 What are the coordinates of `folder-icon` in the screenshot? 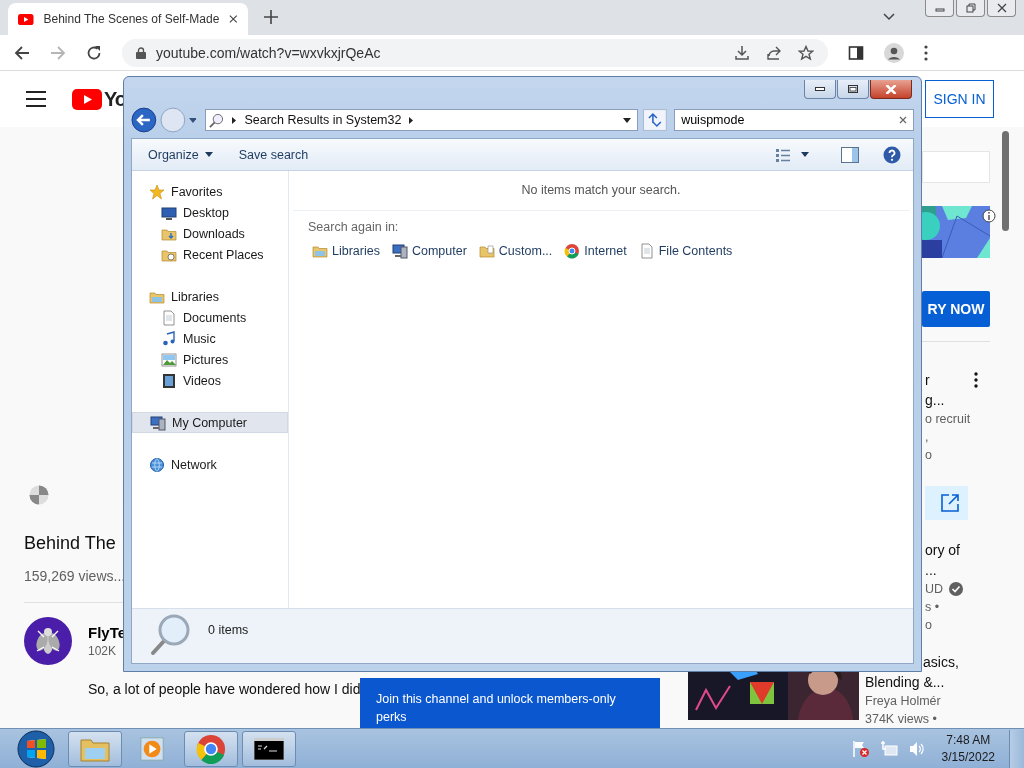 It's located at (486, 251).